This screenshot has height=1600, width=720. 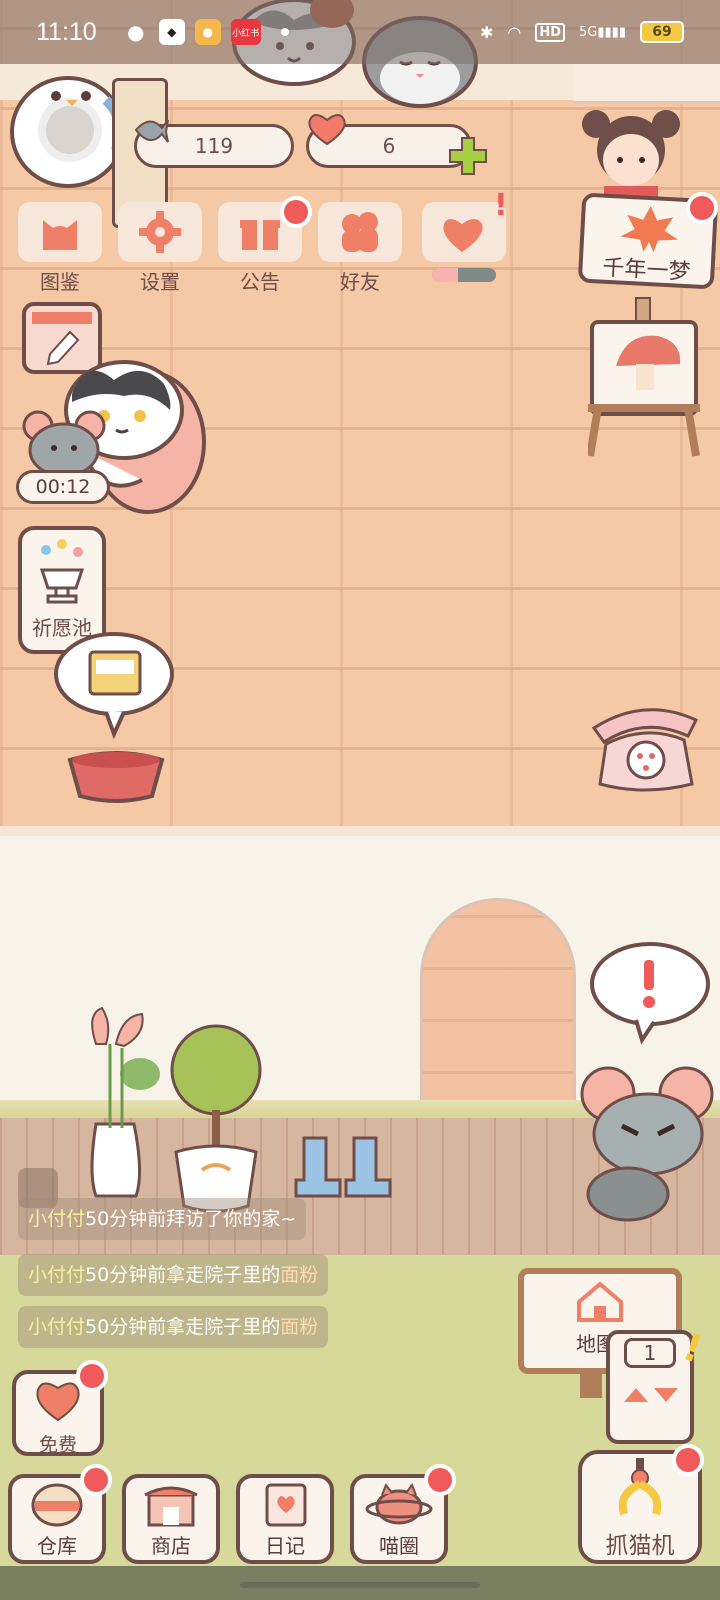 What do you see at coordinates (498, 1012) in the screenshot?
I see `arched-door` at bounding box center [498, 1012].